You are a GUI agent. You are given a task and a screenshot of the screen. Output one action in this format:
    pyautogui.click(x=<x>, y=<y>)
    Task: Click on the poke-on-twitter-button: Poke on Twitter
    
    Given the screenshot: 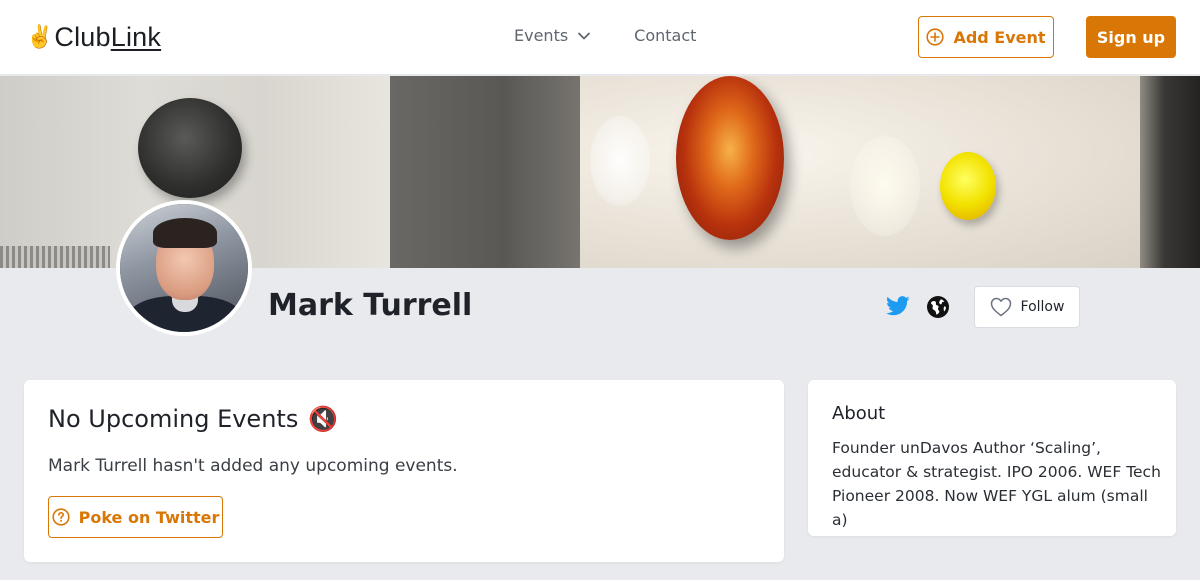 What is the action you would take?
    pyautogui.click(x=135, y=517)
    